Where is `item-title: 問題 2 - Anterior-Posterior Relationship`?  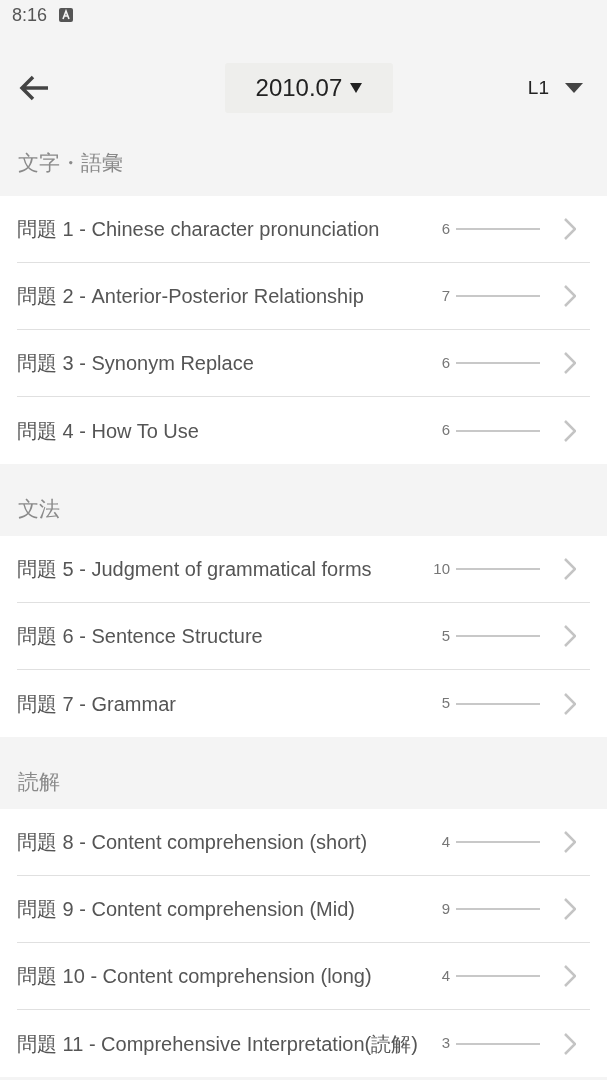
item-title: 問題 2 - Anterior-Posterior Relationship is located at coordinates (191, 296).